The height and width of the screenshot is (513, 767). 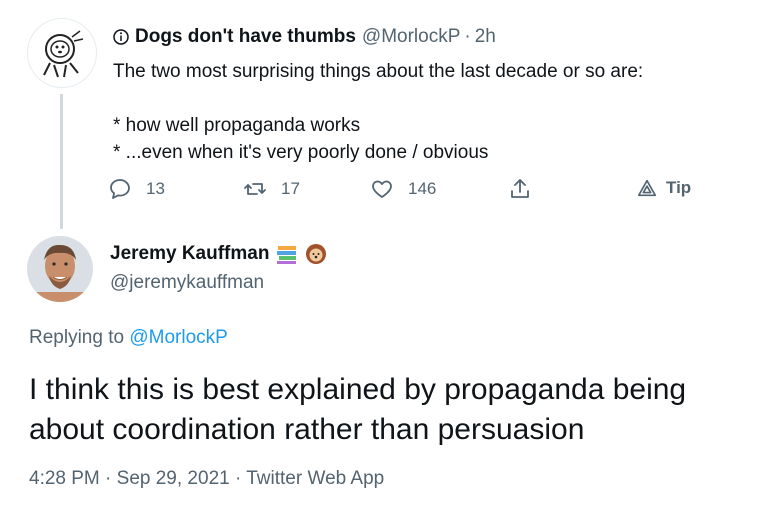 I want to click on tip-label: Tip, so click(x=679, y=187).